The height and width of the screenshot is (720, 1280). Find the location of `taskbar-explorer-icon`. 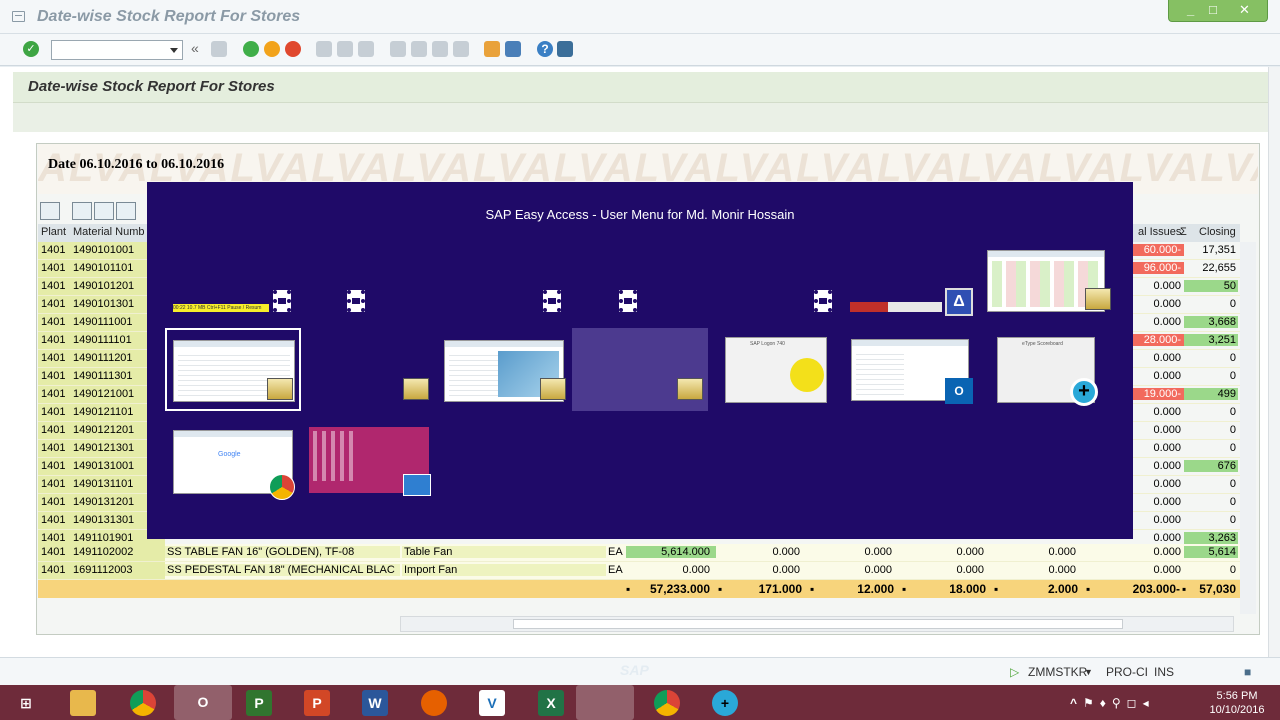

taskbar-explorer-icon is located at coordinates (83, 703).